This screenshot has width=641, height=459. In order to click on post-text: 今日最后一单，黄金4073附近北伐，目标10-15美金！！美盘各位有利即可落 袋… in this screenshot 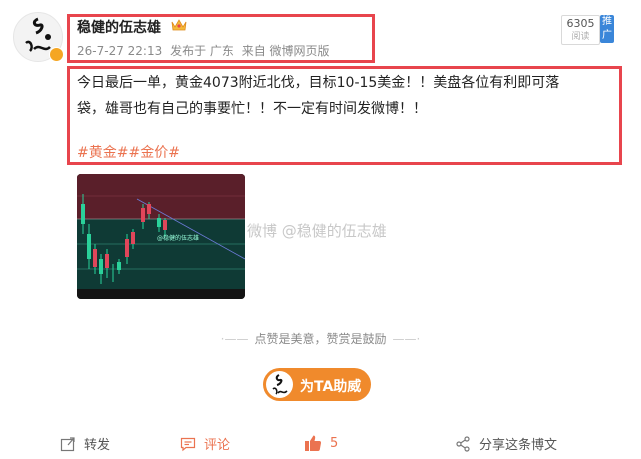, I will do `click(347, 96)`.